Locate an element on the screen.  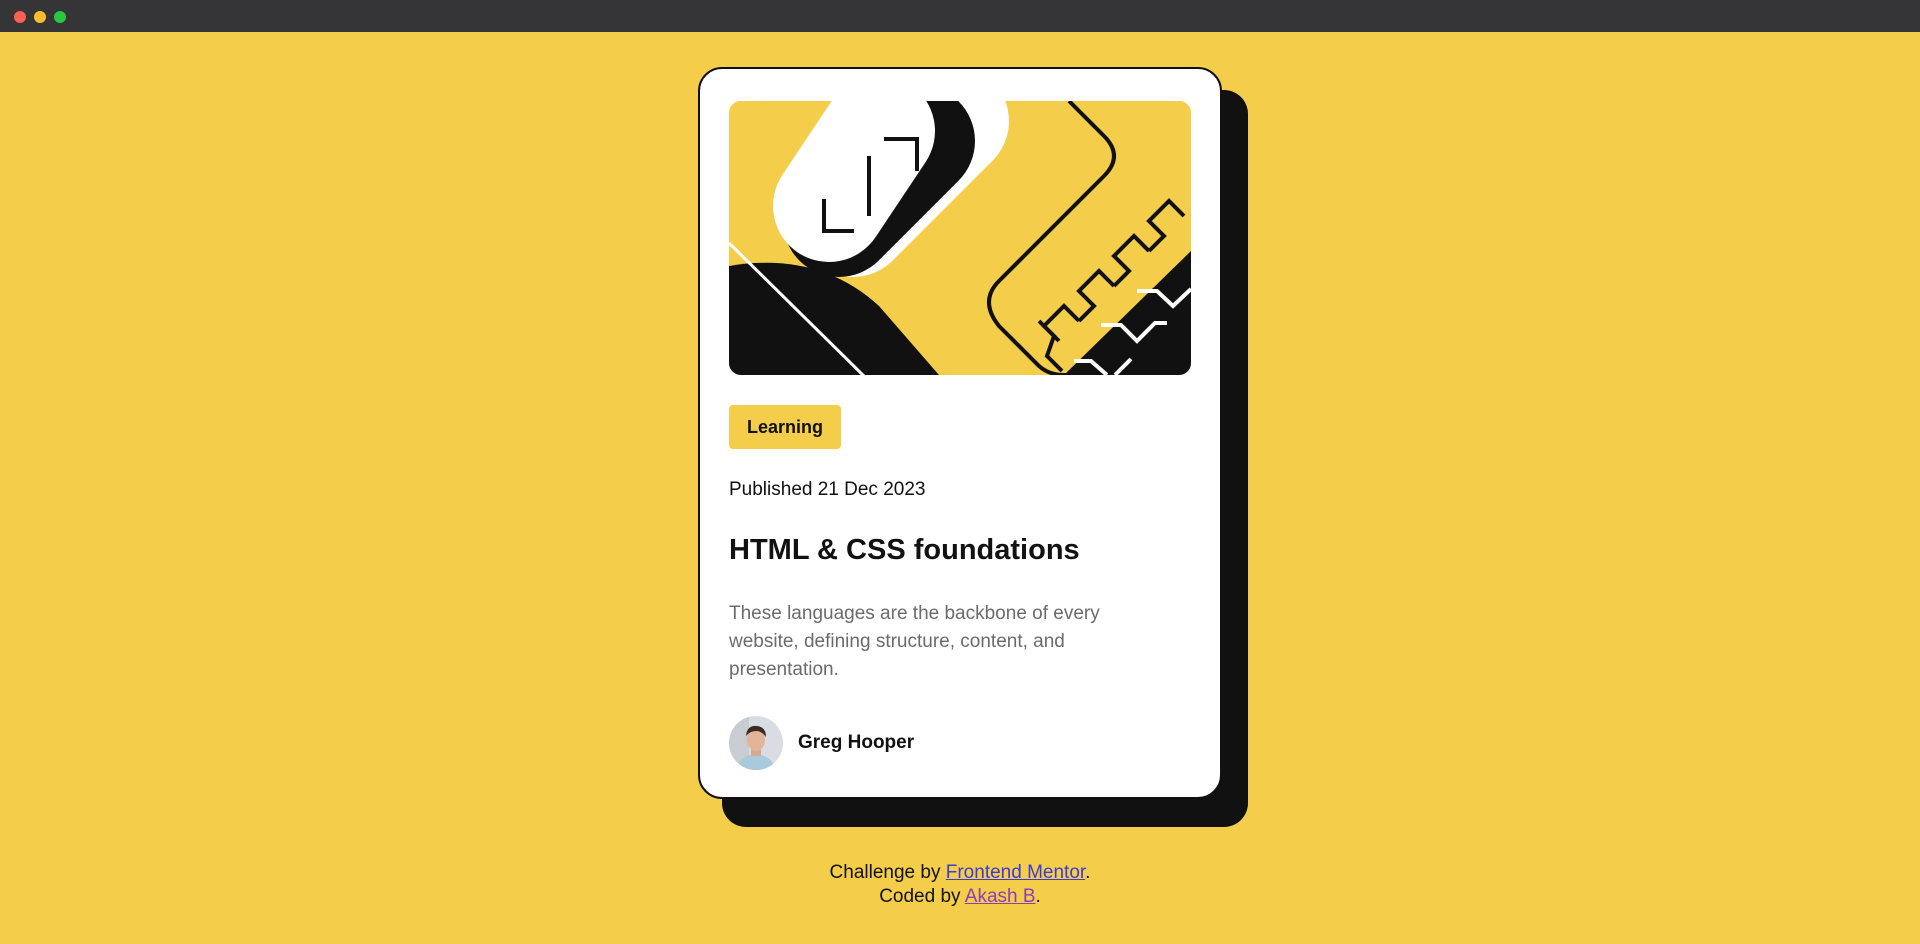
attribution-line-challenge: Challenge by Frontend Mentor. is located at coordinates (960, 873).